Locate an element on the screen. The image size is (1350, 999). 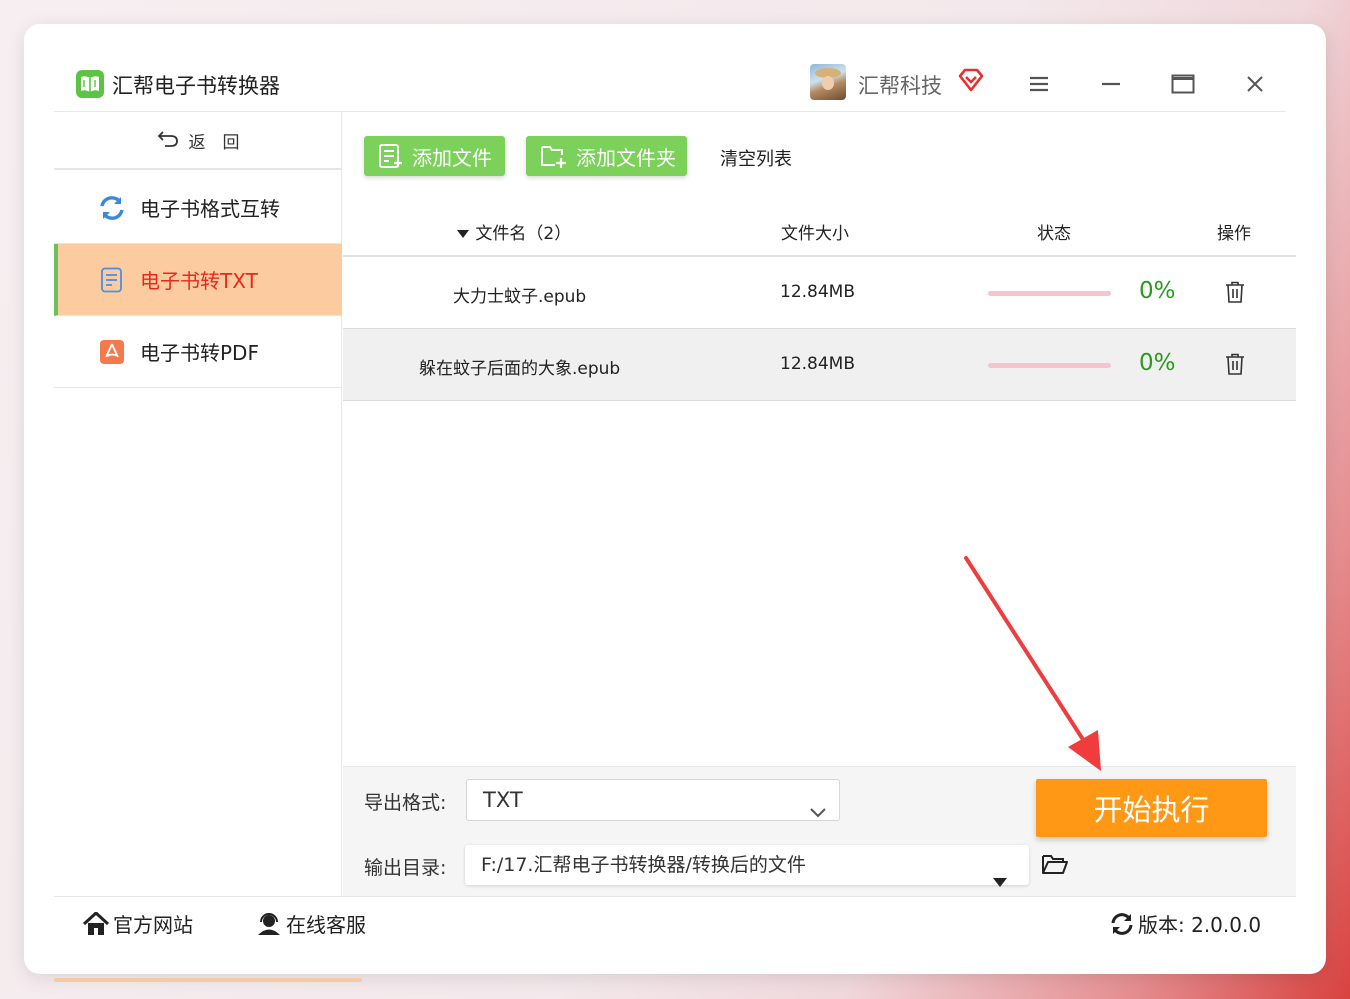
dir-label: 输出目录: is located at coordinates (405, 868).